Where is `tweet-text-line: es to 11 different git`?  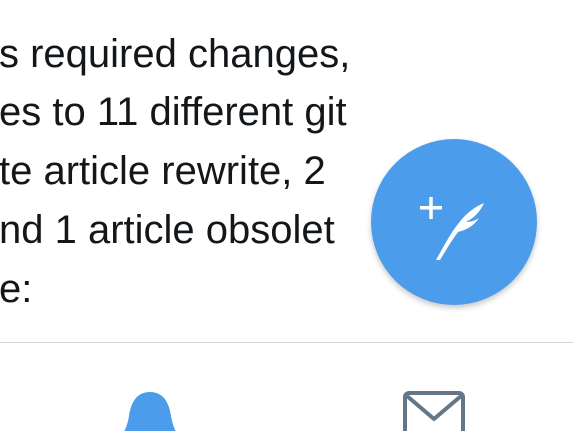 tweet-text-line: es to 11 different git is located at coordinates (173, 112).